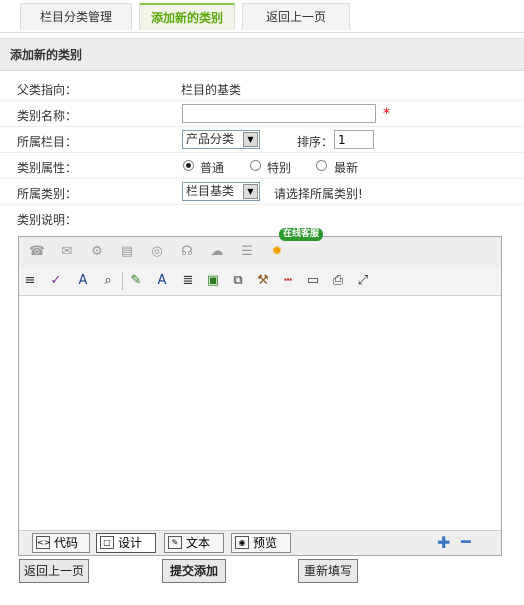 The width and height of the screenshot is (524, 605). What do you see at coordinates (262, 218) in the screenshot?
I see `row-desc: 类别说明：` at bounding box center [262, 218].